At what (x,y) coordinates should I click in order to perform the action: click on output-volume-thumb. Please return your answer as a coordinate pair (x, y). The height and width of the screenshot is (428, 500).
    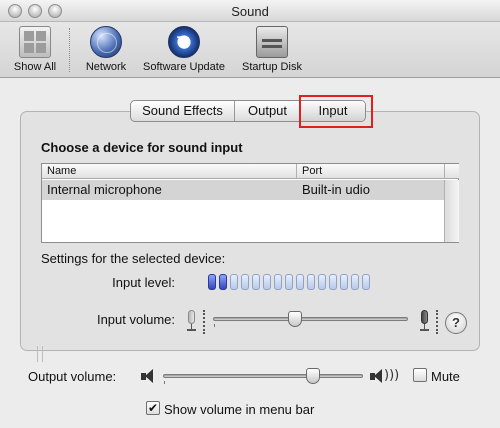
    Looking at the image, I should click on (313, 376).